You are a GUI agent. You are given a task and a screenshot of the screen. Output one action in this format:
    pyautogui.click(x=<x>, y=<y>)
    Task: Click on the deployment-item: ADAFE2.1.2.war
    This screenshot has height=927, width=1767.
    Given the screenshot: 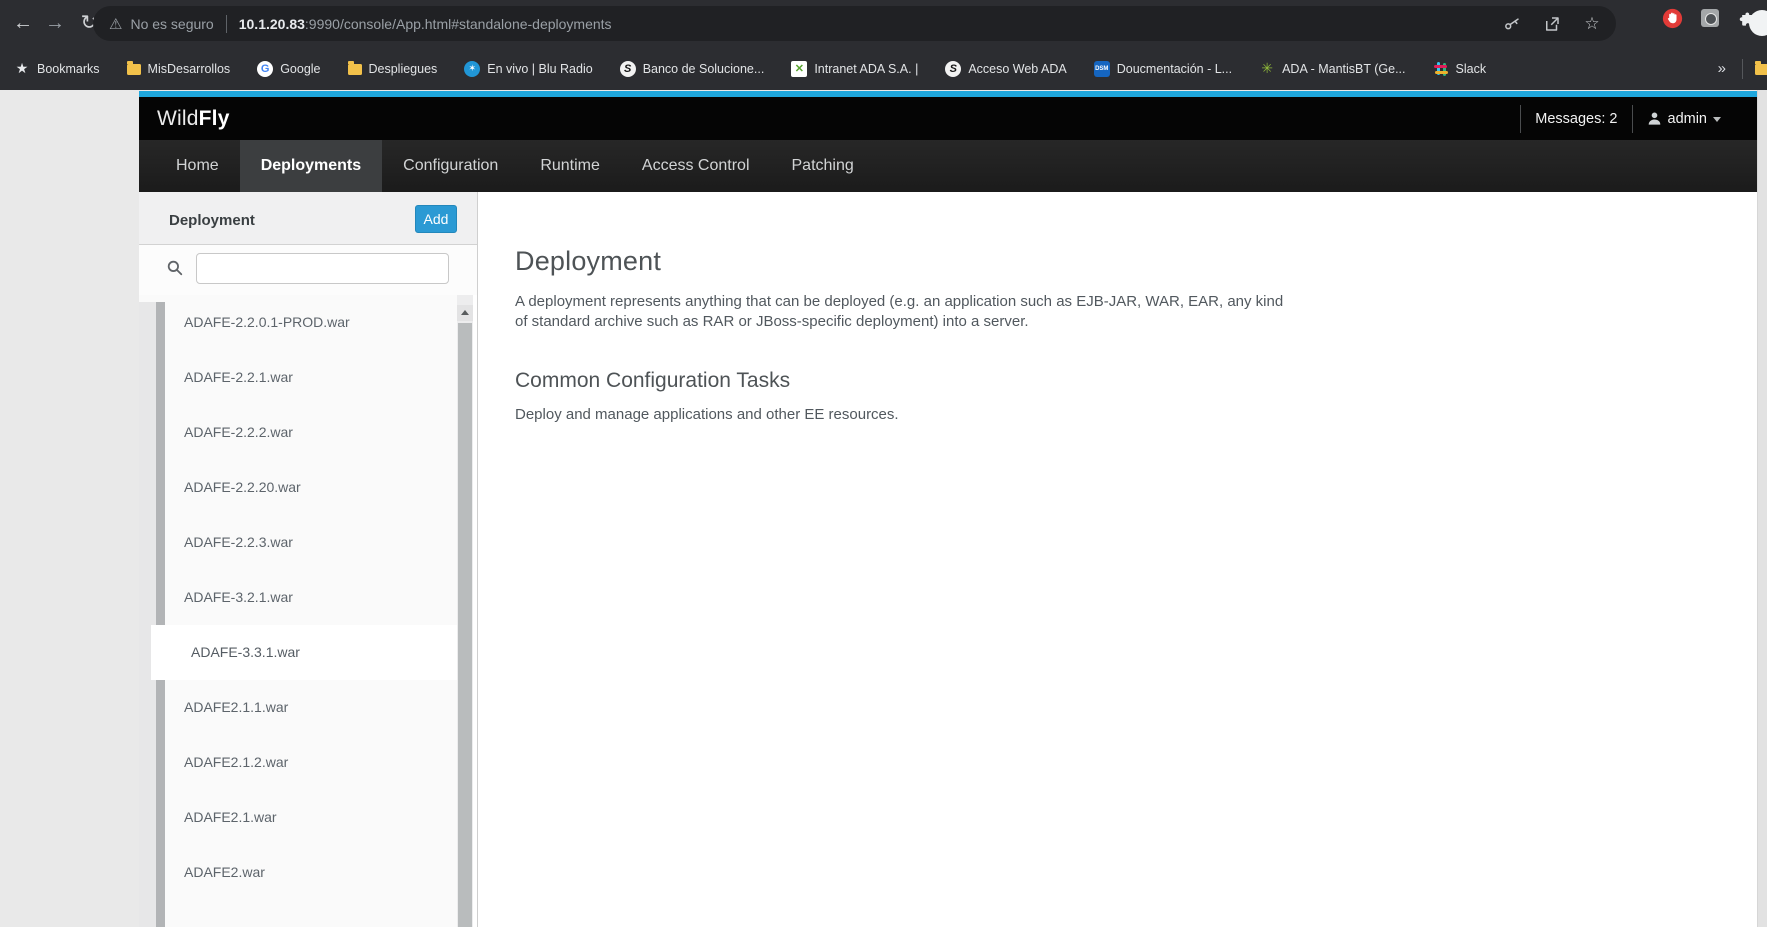 What is the action you would take?
    pyautogui.click(x=298, y=762)
    